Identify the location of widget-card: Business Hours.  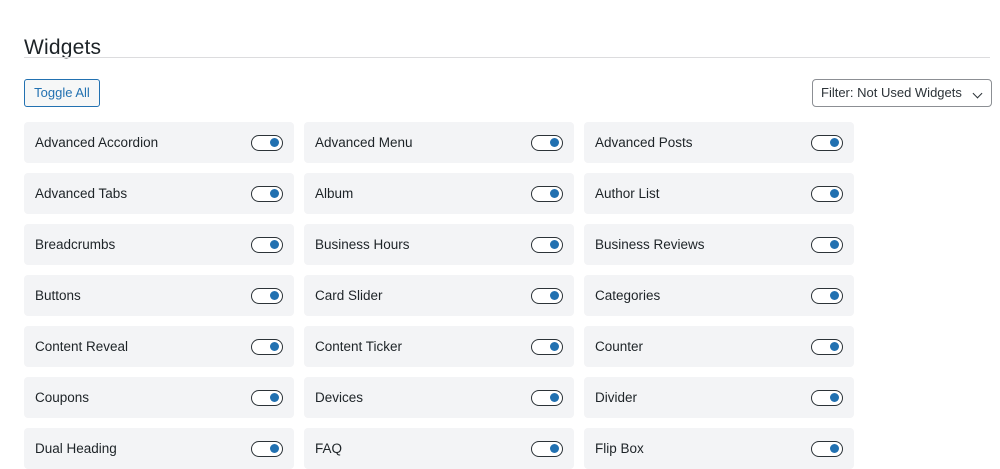
(439, 244).